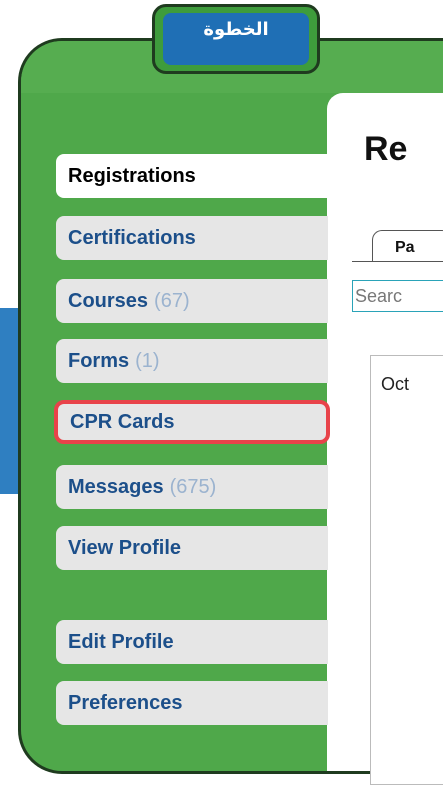 The image size is (443, 785). I want to click on sidebar-item-view-profile: View Profile, so click(192, 548).